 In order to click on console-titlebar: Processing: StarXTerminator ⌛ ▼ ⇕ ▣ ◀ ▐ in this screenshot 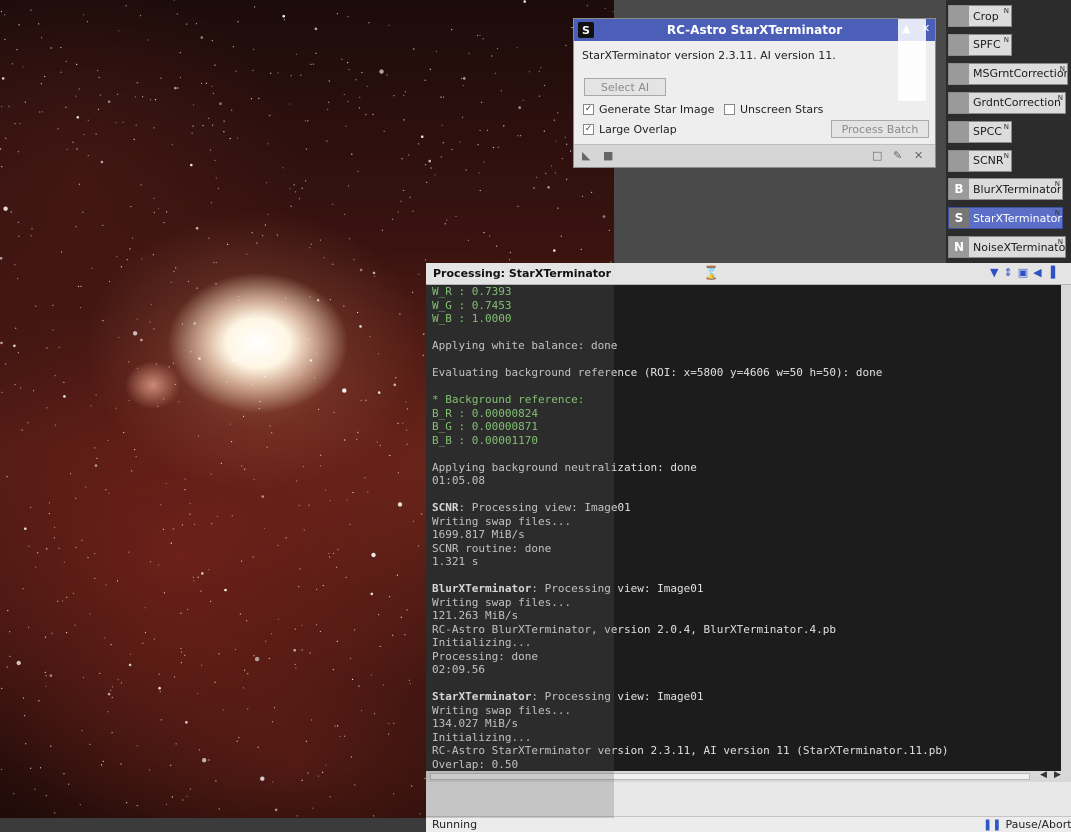, I will do `click(748, 274)`.